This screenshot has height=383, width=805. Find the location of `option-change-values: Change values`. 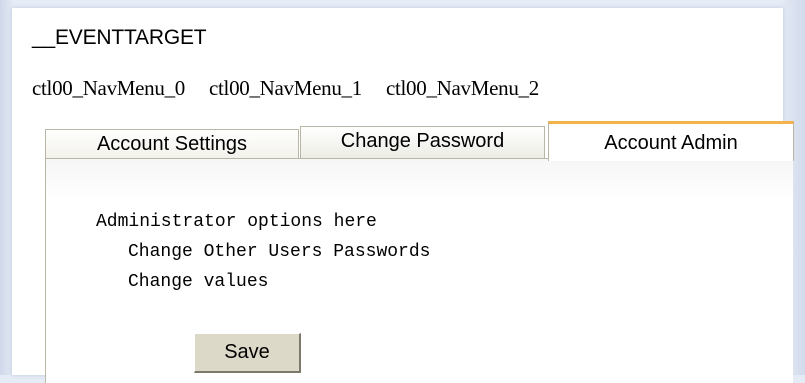

option-change-values: Change values is located at coordinates (198, 282).